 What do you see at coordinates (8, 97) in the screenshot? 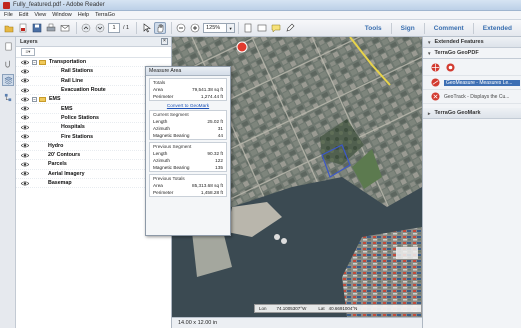
I see `model-tree-button` at bounding box center [8, 97].